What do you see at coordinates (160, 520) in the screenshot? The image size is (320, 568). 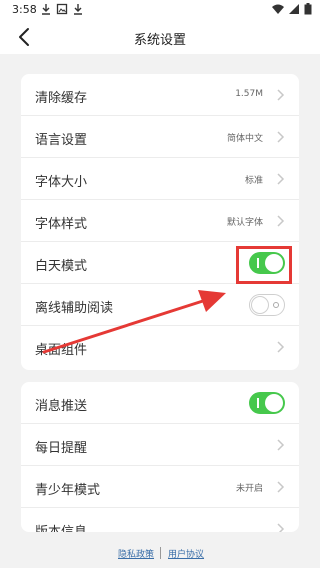 I see `settings-row-version: 版本信息` at bounding box center [160, 520].